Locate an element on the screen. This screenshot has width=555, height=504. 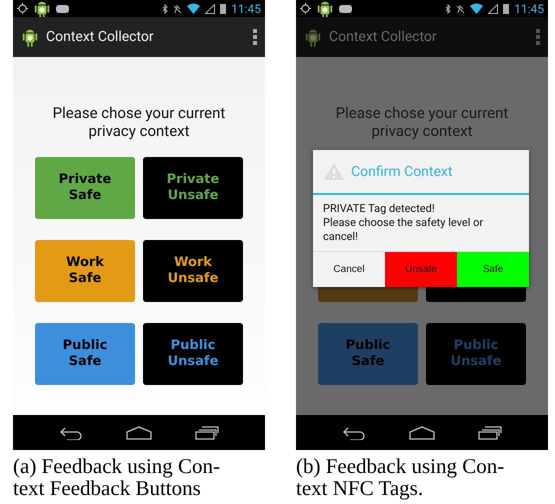
dialog-title: Confirm Context is located at coordinates (401, 172).